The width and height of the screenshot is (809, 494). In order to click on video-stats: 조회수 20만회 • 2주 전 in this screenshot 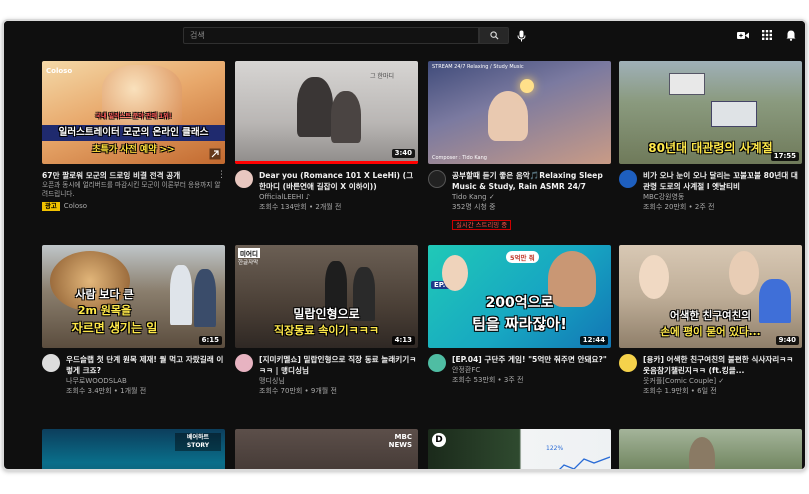, I will do `click(679, 207)`.